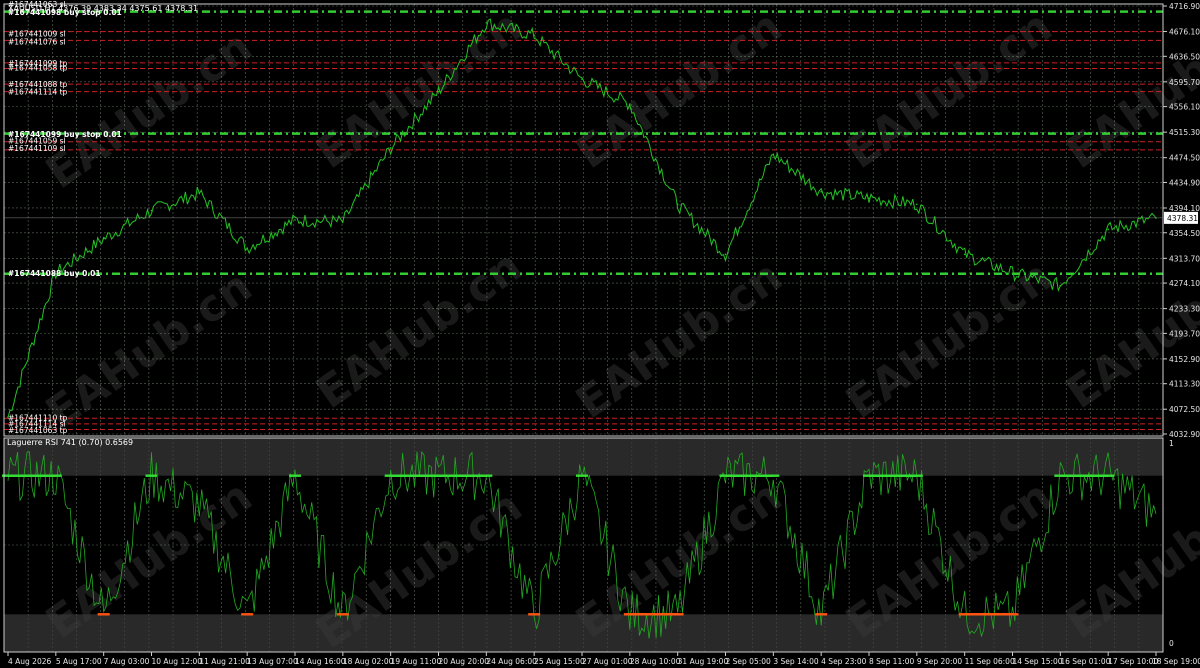 The width and height of the screenshot is (1200, 668). What do you see at coordinates (464, 661) in the screenshot?
I see `x-tick-label: 20 Aug 20:00` at bounding box center [464, 661].